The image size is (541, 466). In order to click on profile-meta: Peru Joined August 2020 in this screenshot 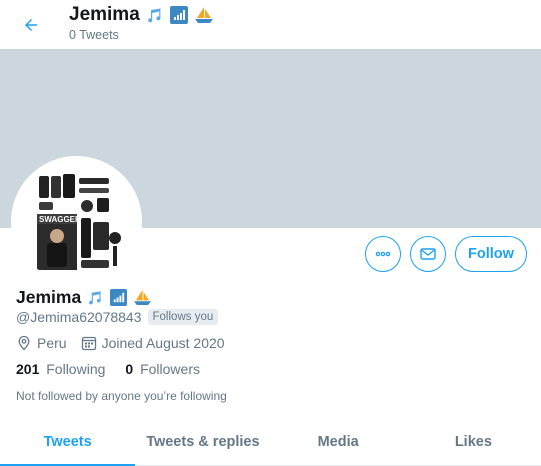, I will do `click(127, 343)`.